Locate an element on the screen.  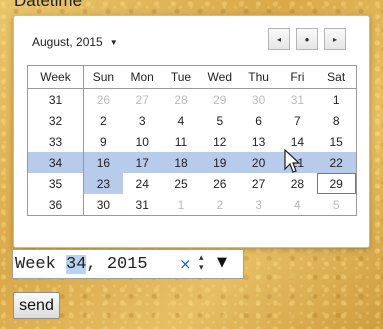
week-number-field: 34 is located at coordinates (76, 264).